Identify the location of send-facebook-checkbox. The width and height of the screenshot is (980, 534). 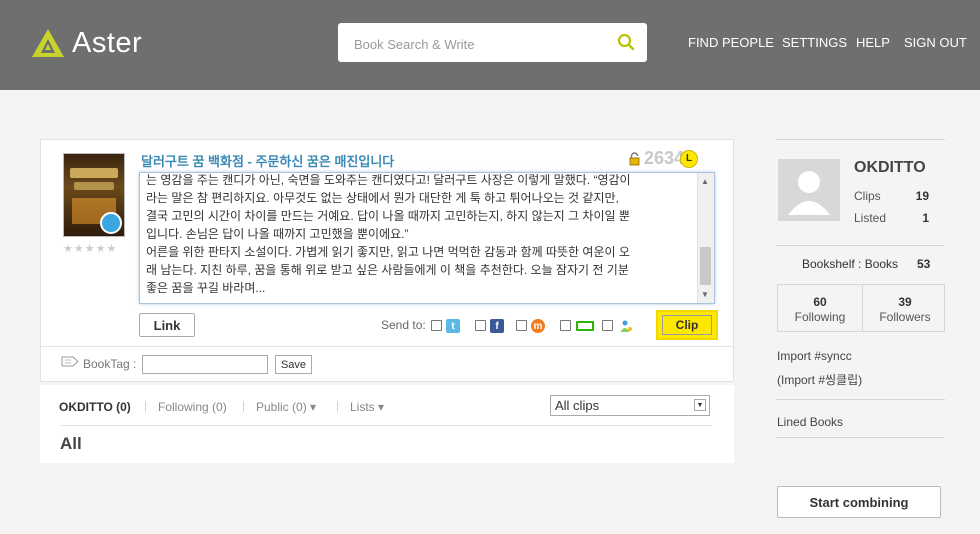
(480, 325).